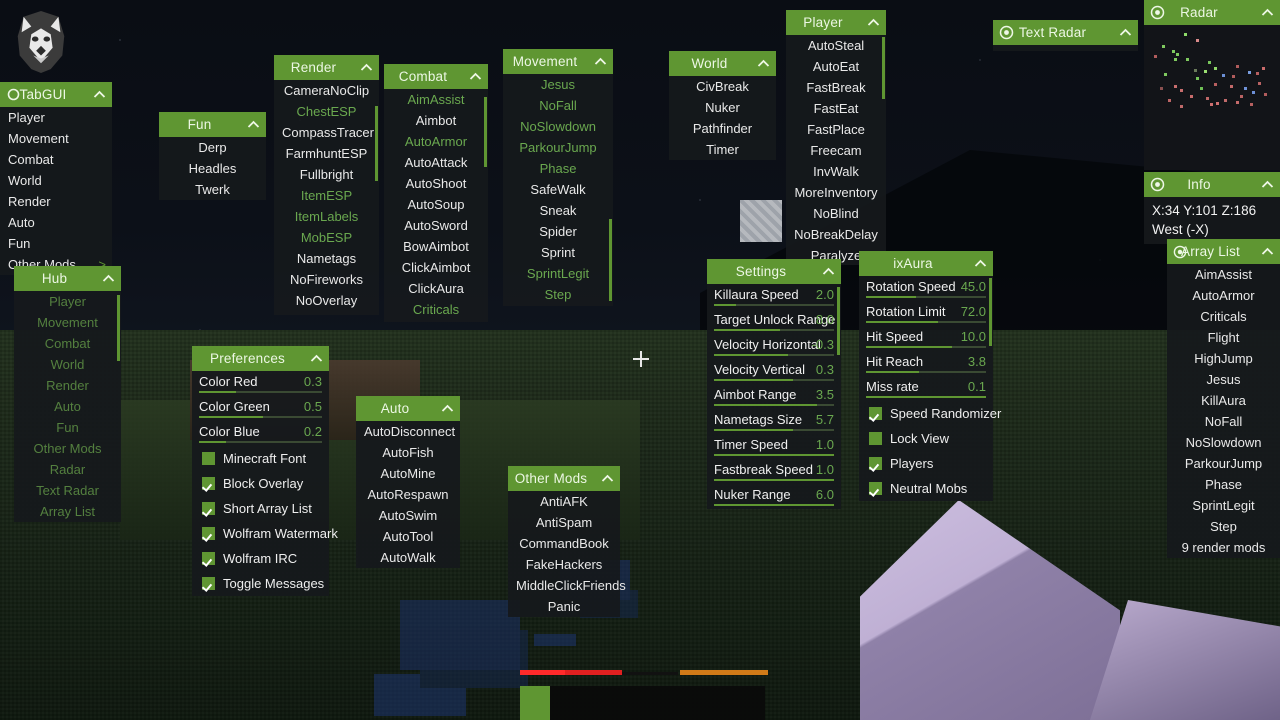  What do you see at coordinates (326, 279) in the screenshot?
I see `mod-item: NoFireworks` at bounding box center [326, 279].